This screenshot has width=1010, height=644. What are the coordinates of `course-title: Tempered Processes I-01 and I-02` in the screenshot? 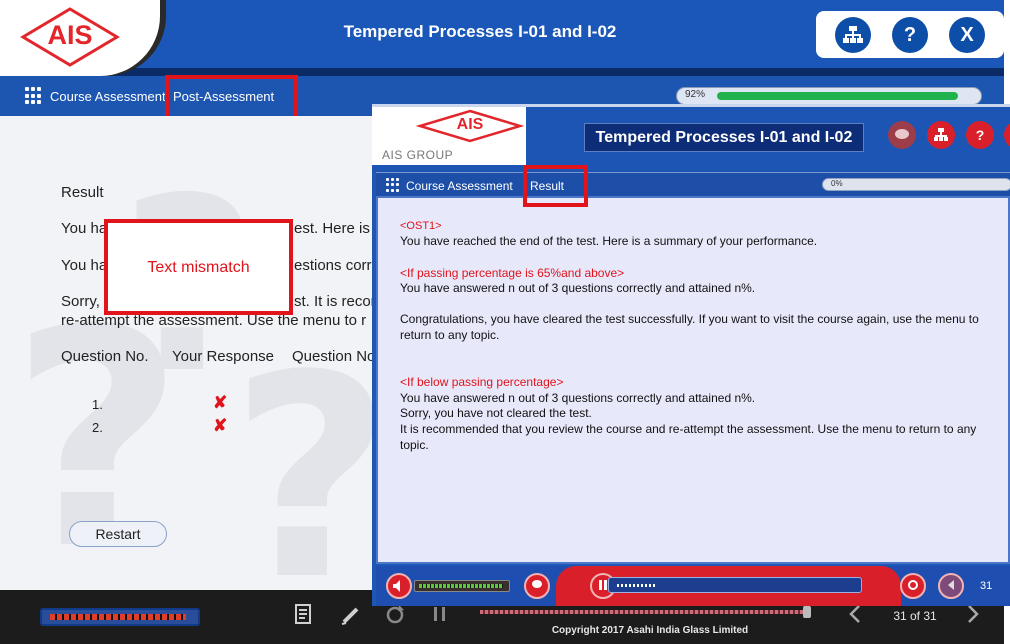 It's located at (480, 31).